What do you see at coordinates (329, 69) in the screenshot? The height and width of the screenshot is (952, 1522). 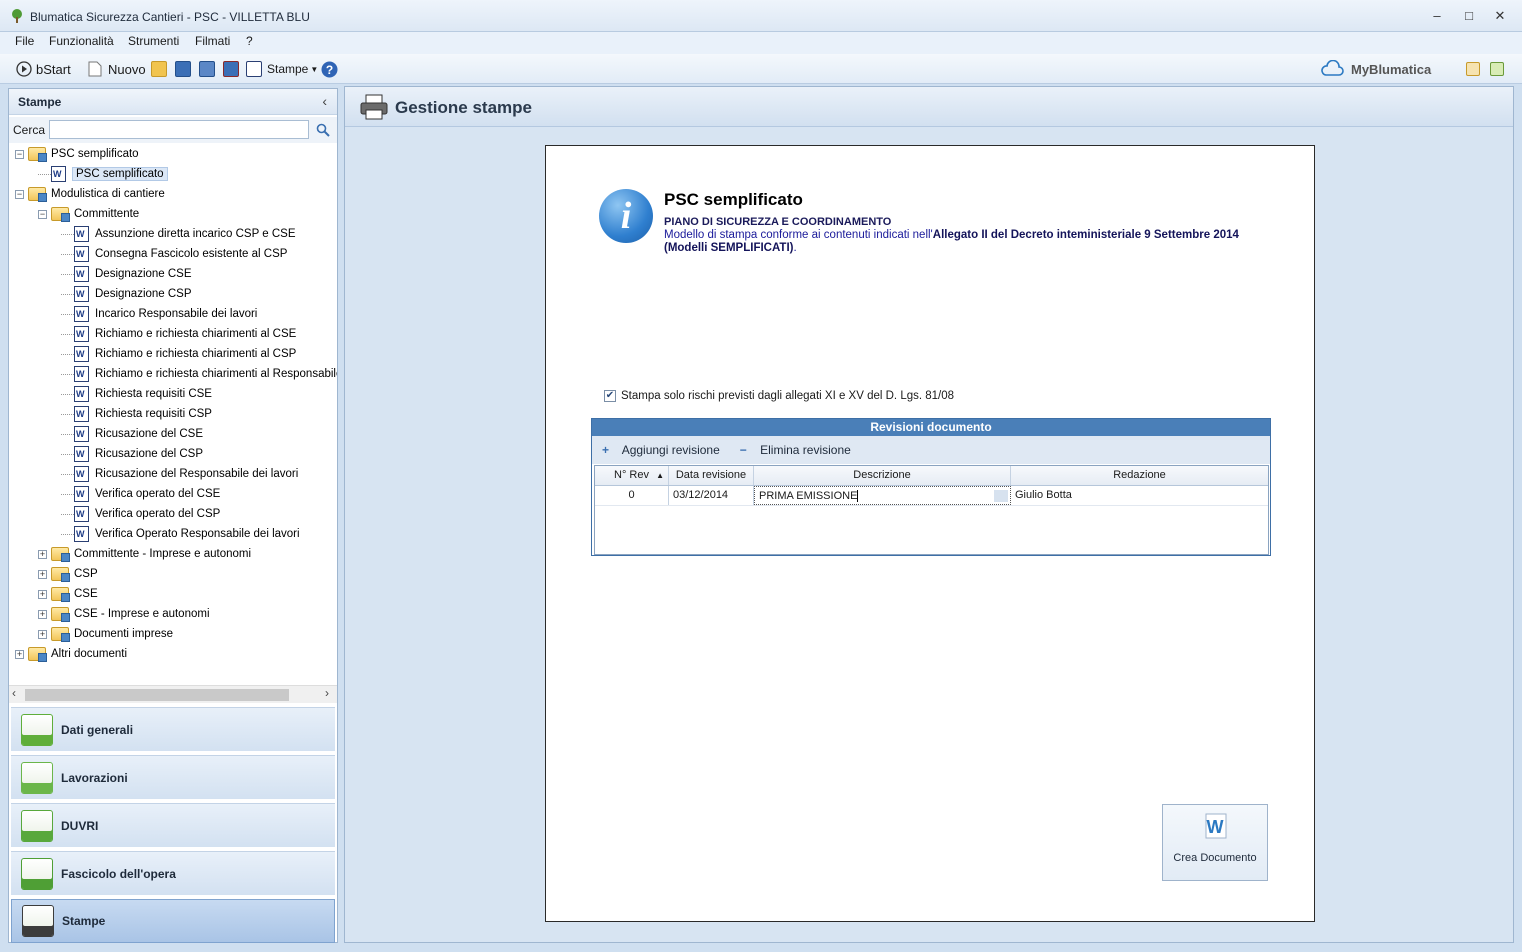 I see `help-icon: ?` at bounding box center [329, 69].